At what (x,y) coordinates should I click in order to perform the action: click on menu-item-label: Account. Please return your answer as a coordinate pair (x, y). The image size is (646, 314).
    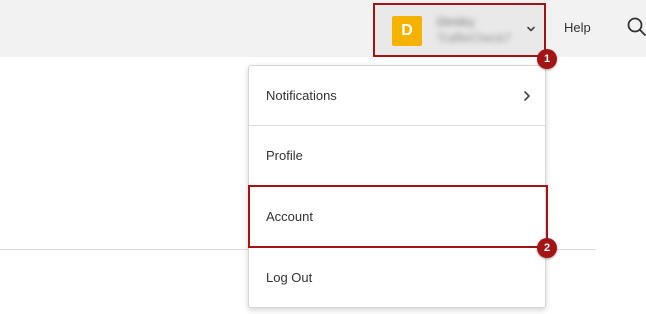
    Looking at the image, I should click on (289, 216).